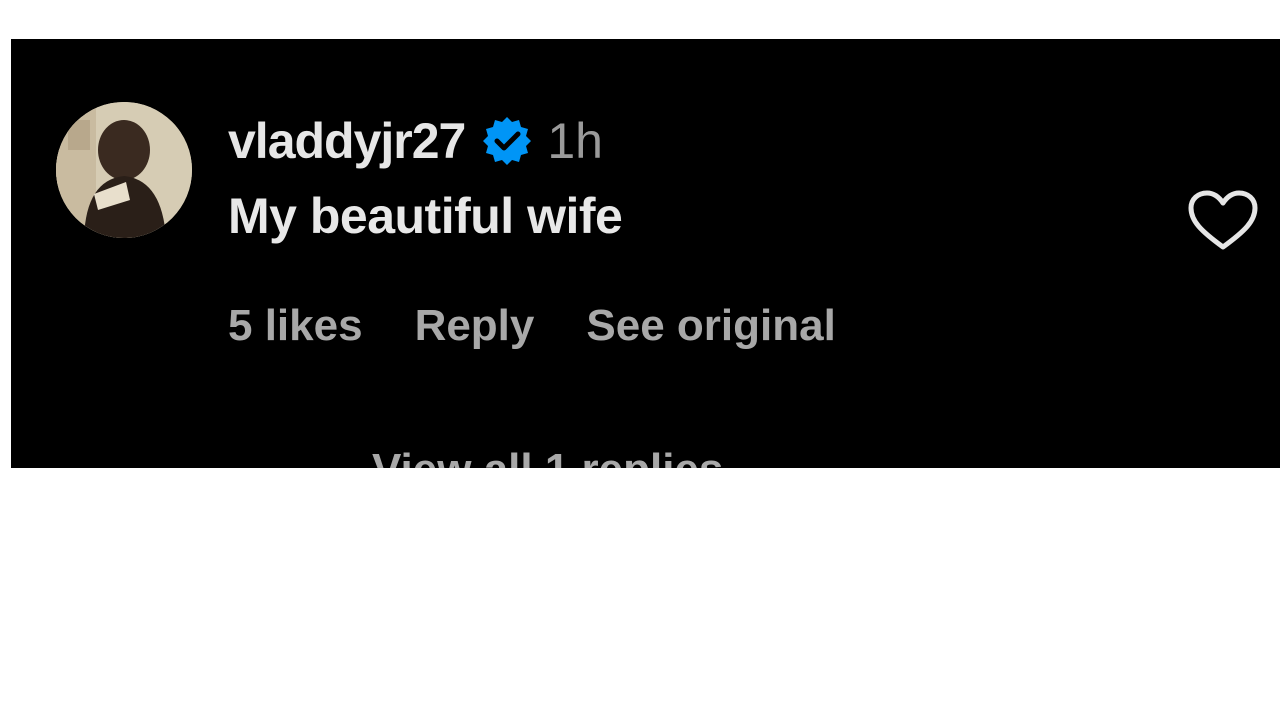  What do you see at coordinates (575, 141) in the screenshot?
I see `timestamp: 1h` at bounding box center [575, 141].